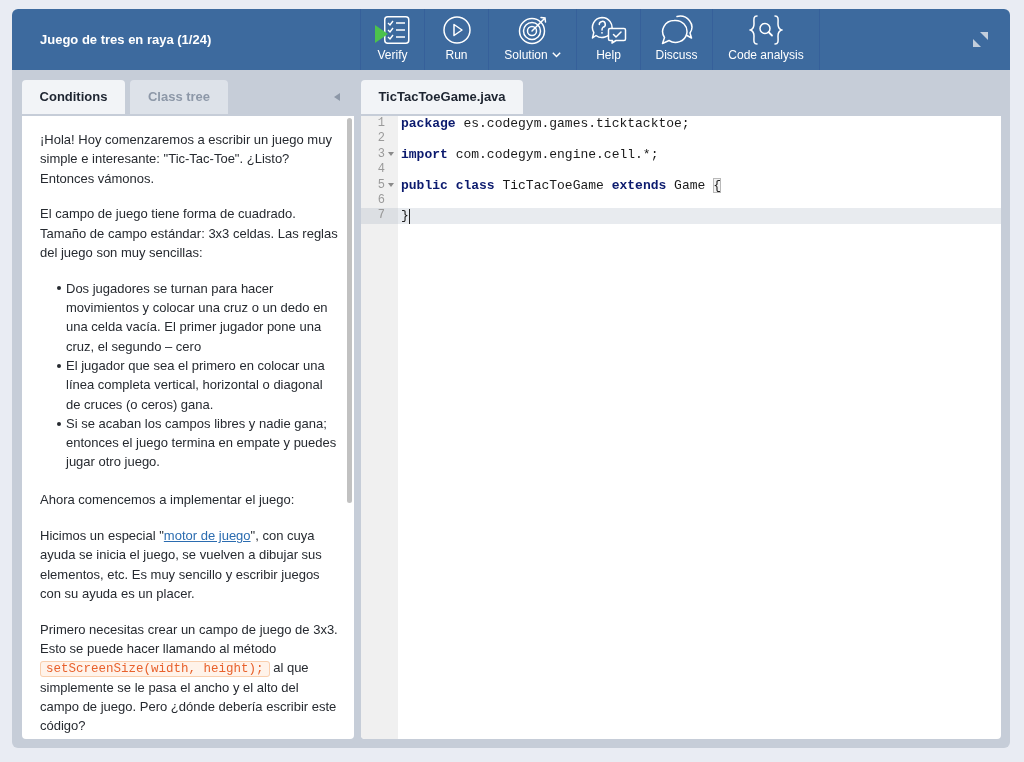 This screenshot has width=1024, height=762. Describe the element at coordinates (456, 30) in the screenshot. I see `play-circle-icon` at that location.